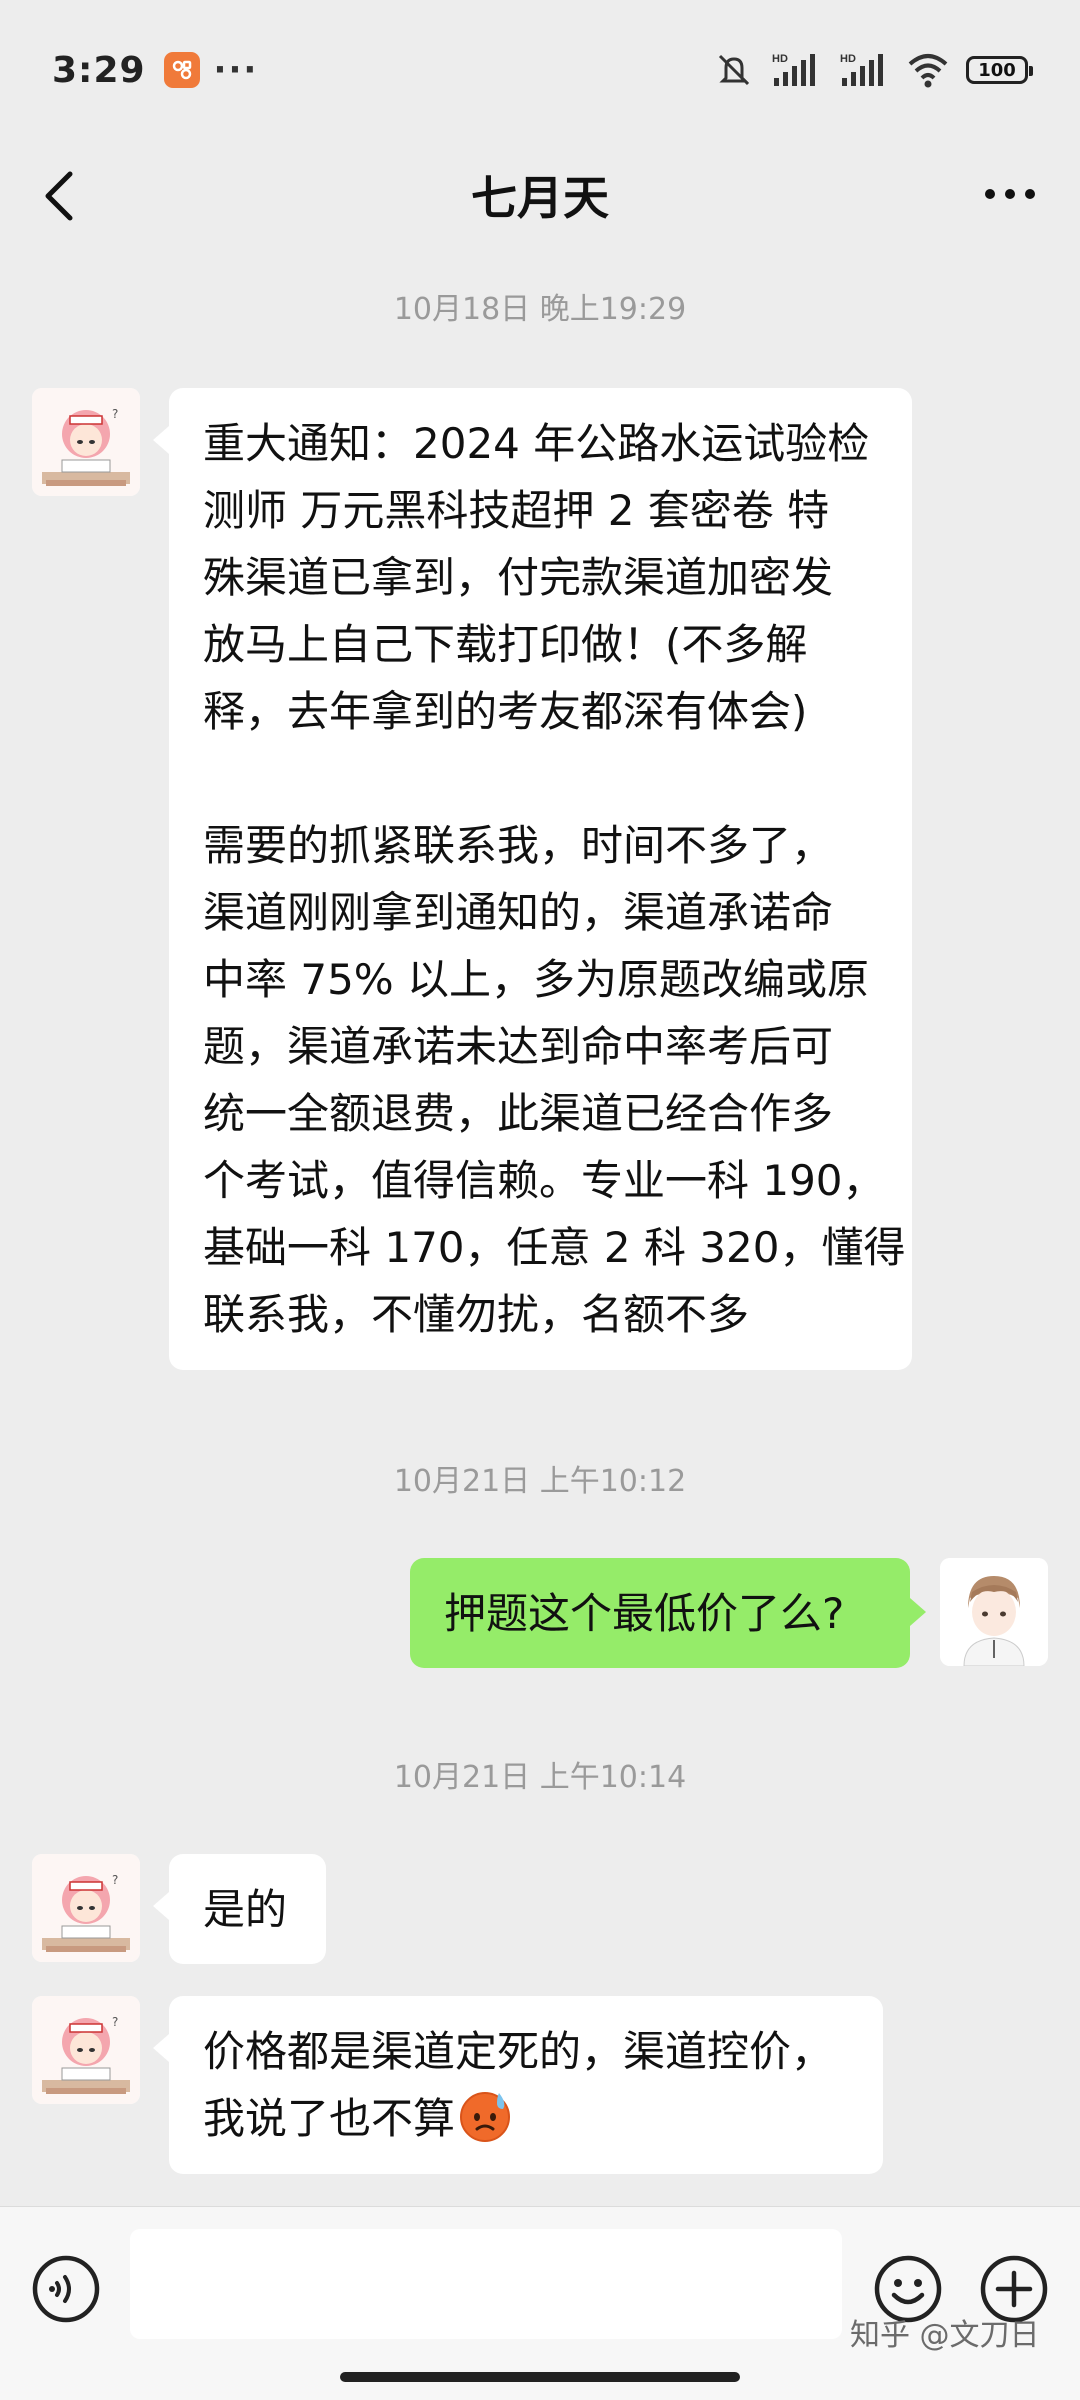 The height and width of the screenshot is (2400, 1080). Describe the element at coordinates (540, 2377) in the screenshot. I see `home-indicator` at that location.